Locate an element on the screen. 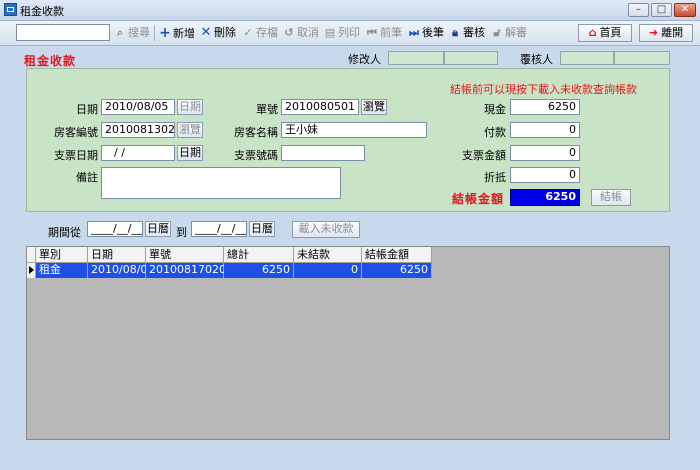 The image size is (700, 470). check-icon: ✓ is located at coordinates (248, 32).